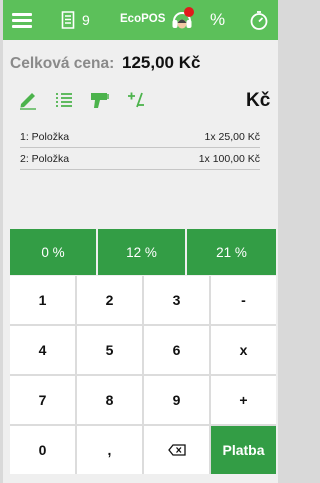  Describe the element at coordinates (45, 159) in the screenshot. I see `item-name: 2: Položka` at that location.